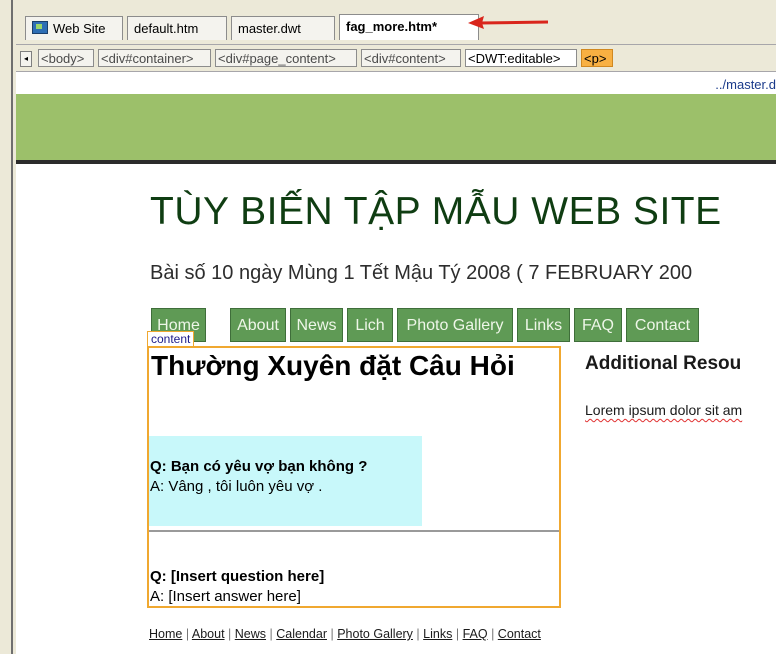 The width and height of the screenshot is (776, 654). Describe the element at coordinates (375, 634) in the screenshot. I see `footer-link-photo-gallery: Photo Gallery` at that location.